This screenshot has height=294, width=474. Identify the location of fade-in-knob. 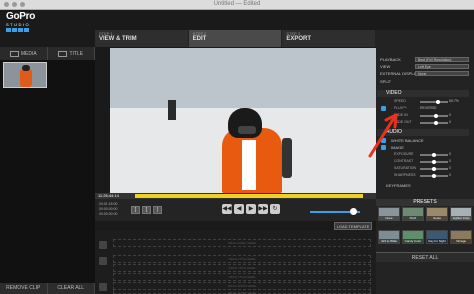
(436, 116).